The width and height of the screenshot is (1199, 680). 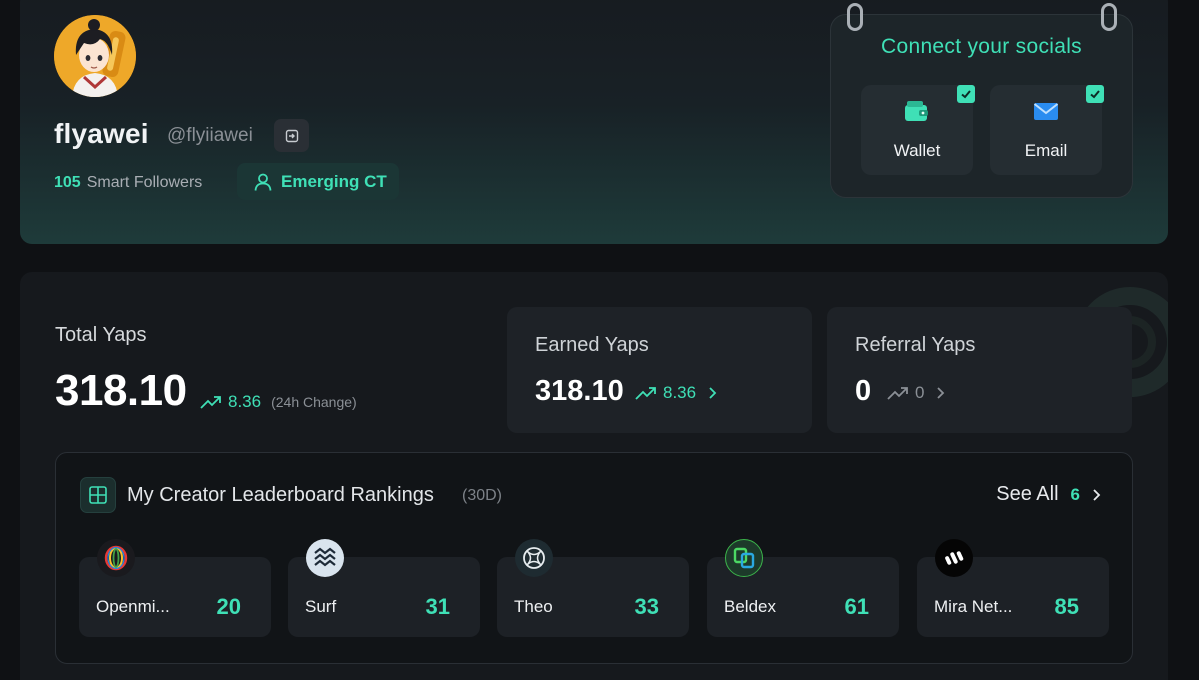 I want to click on see-all-button: See All 6, so click(x=1049, y=494).